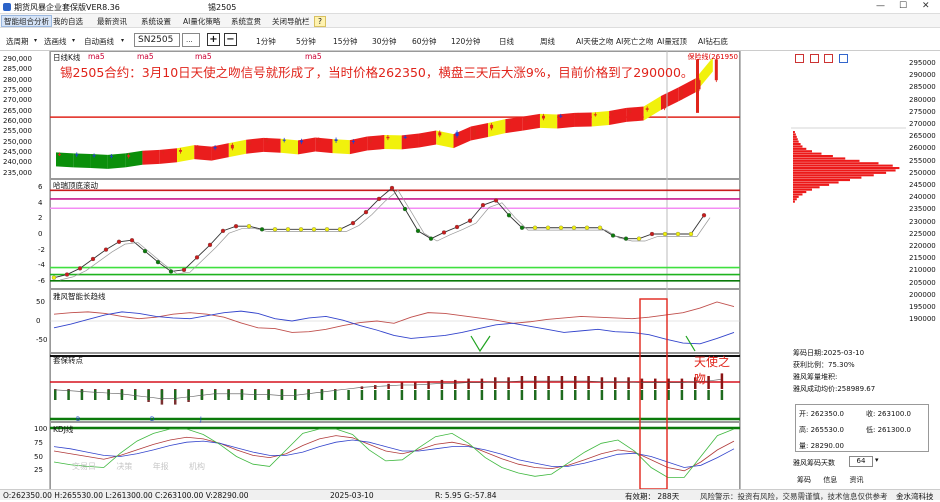 The image size is (940, 502). I want to click on ai-volume-top-button: AI量冠顶, so click(672, 41).